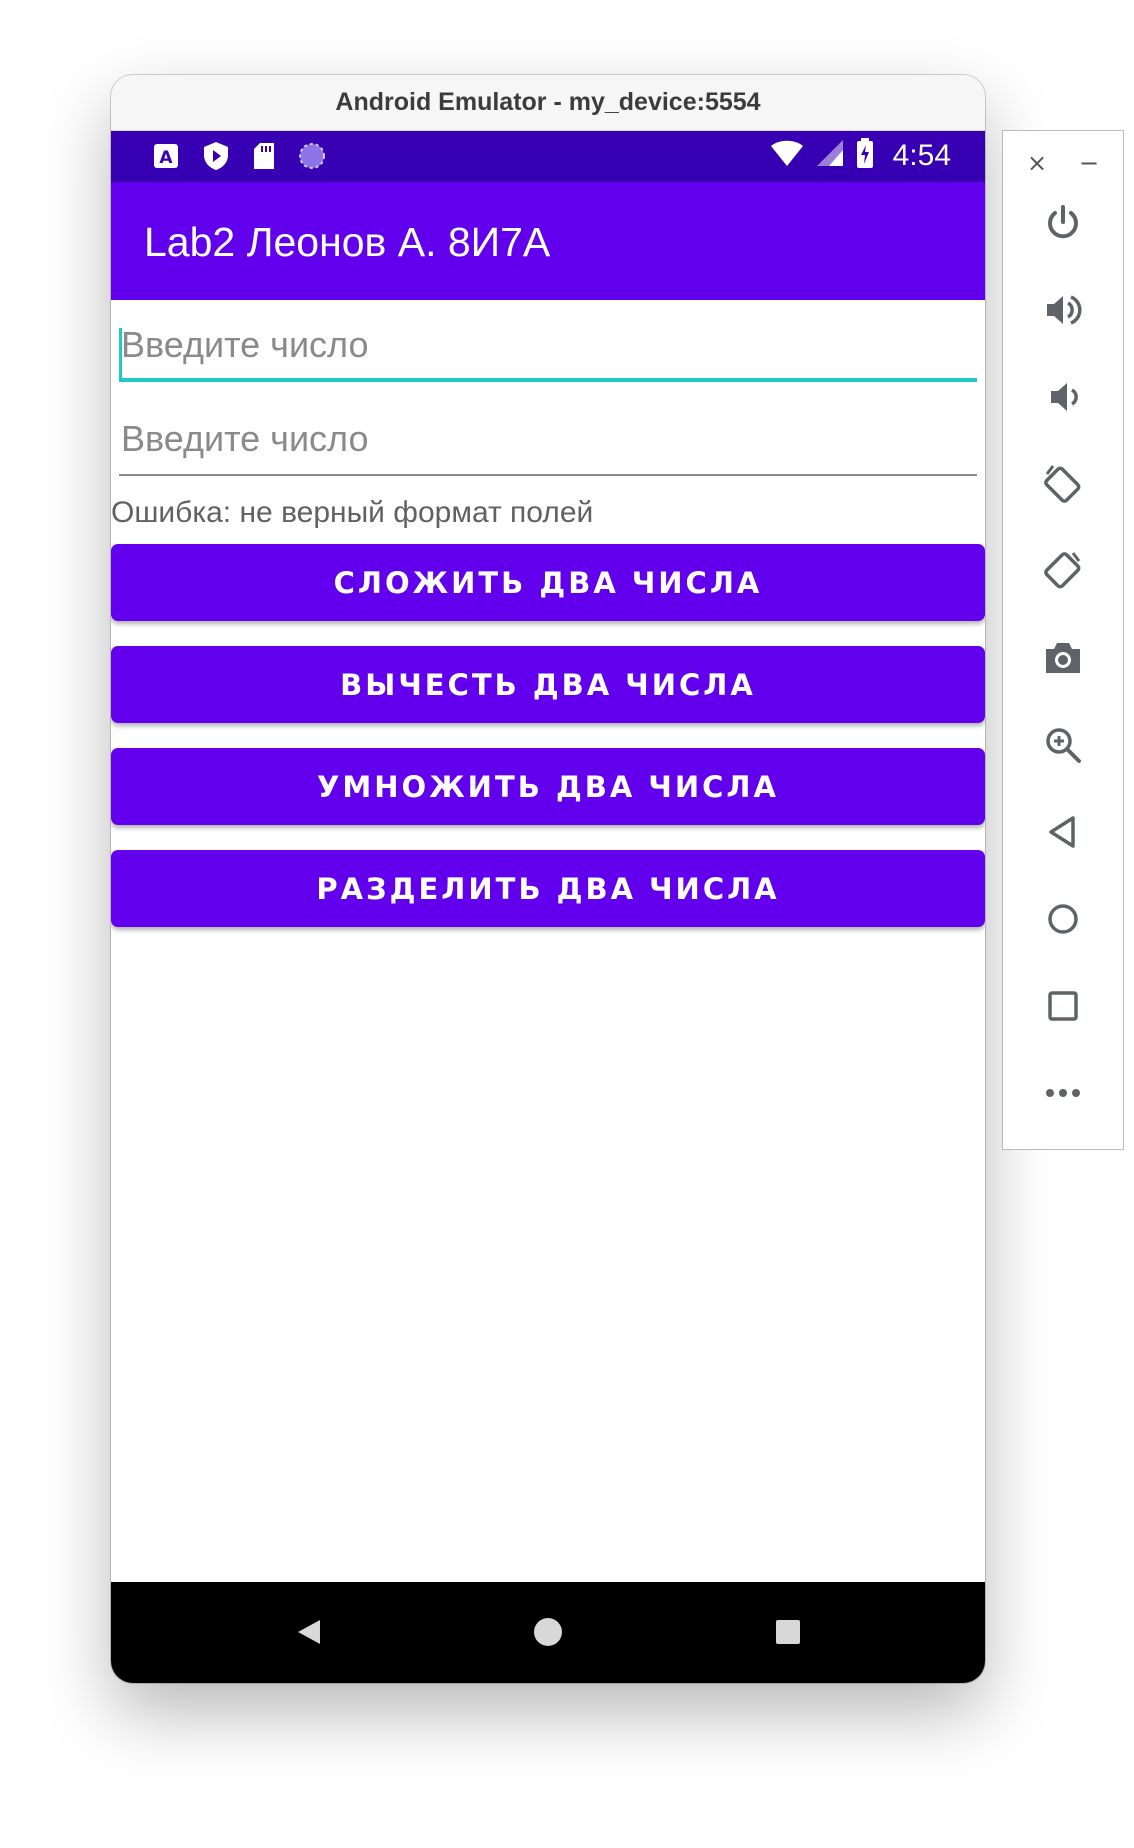  What do you see at coordinates (1063, 484) in the screenshot?
I see `rotate-left-icon` at bounding box center [1063, 484].